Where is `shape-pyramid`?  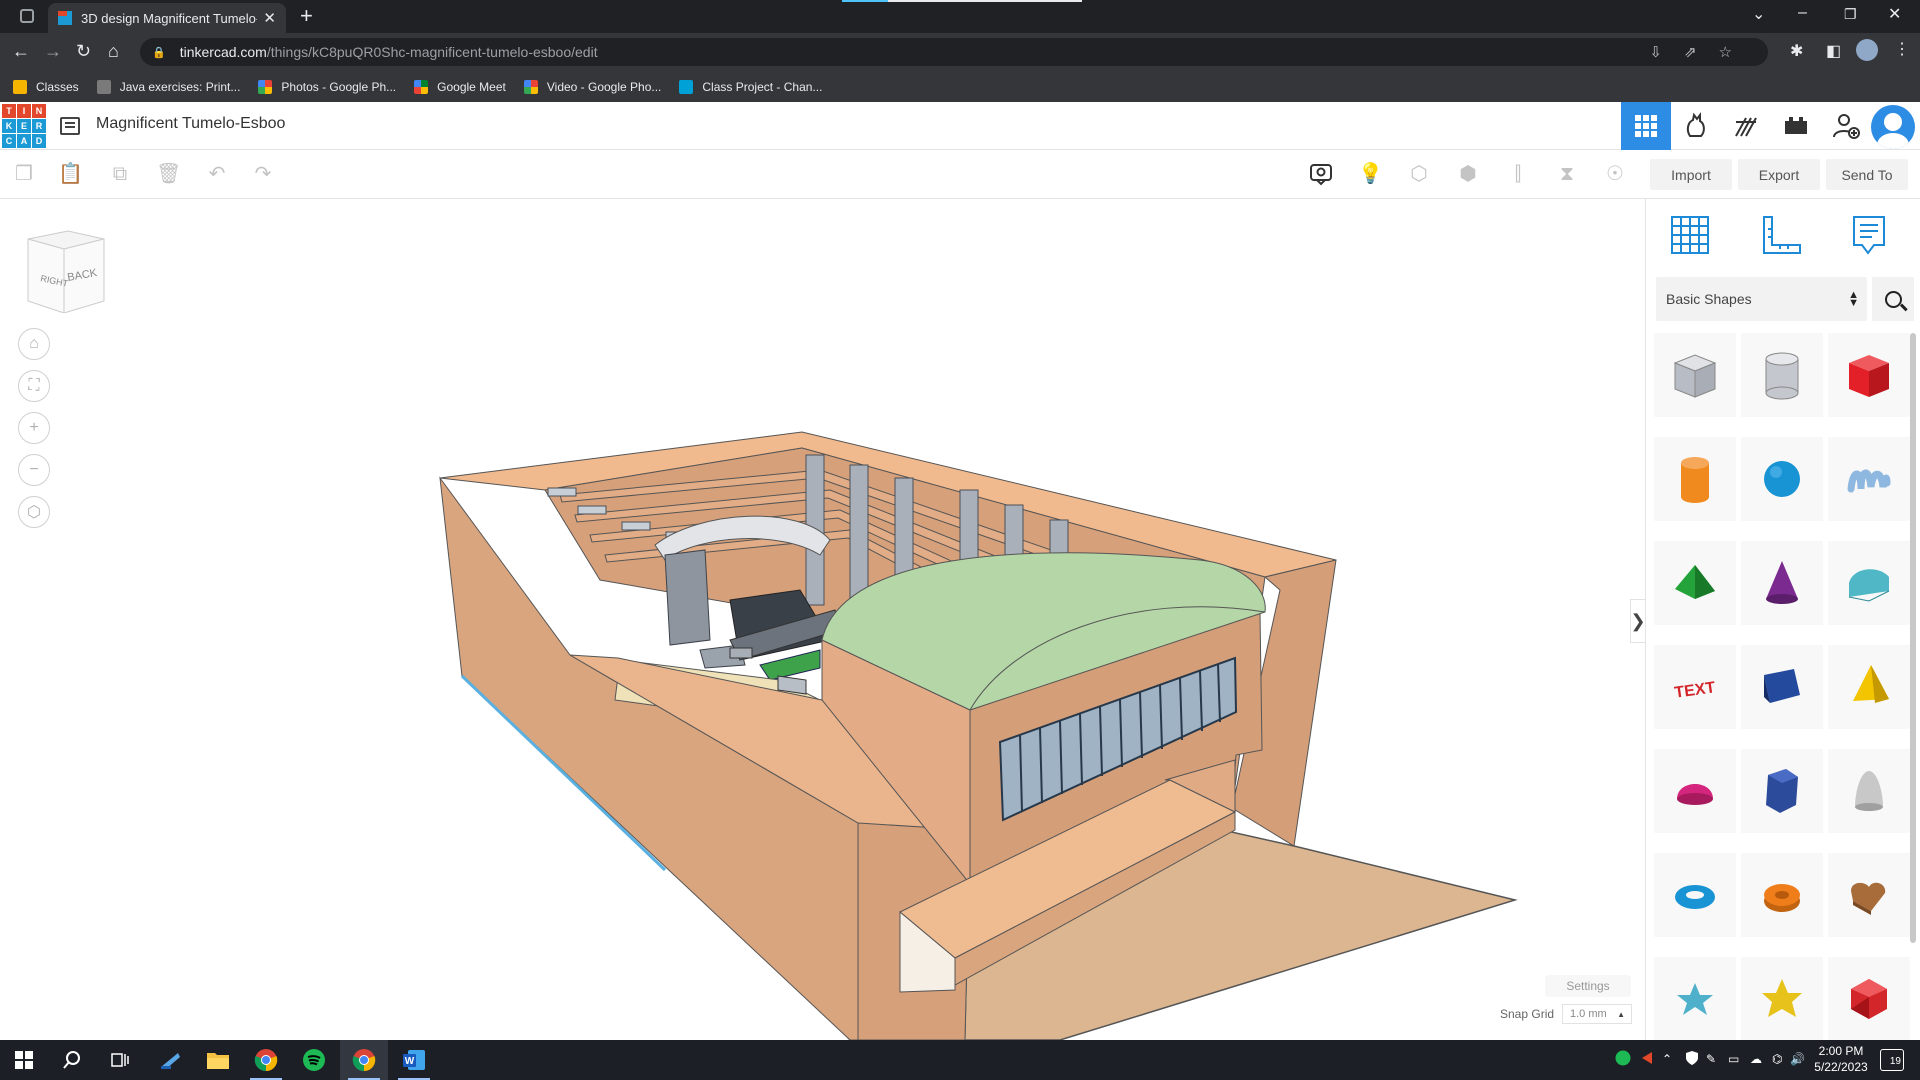
shape-pyramid is located at coordinates (1869, 687).